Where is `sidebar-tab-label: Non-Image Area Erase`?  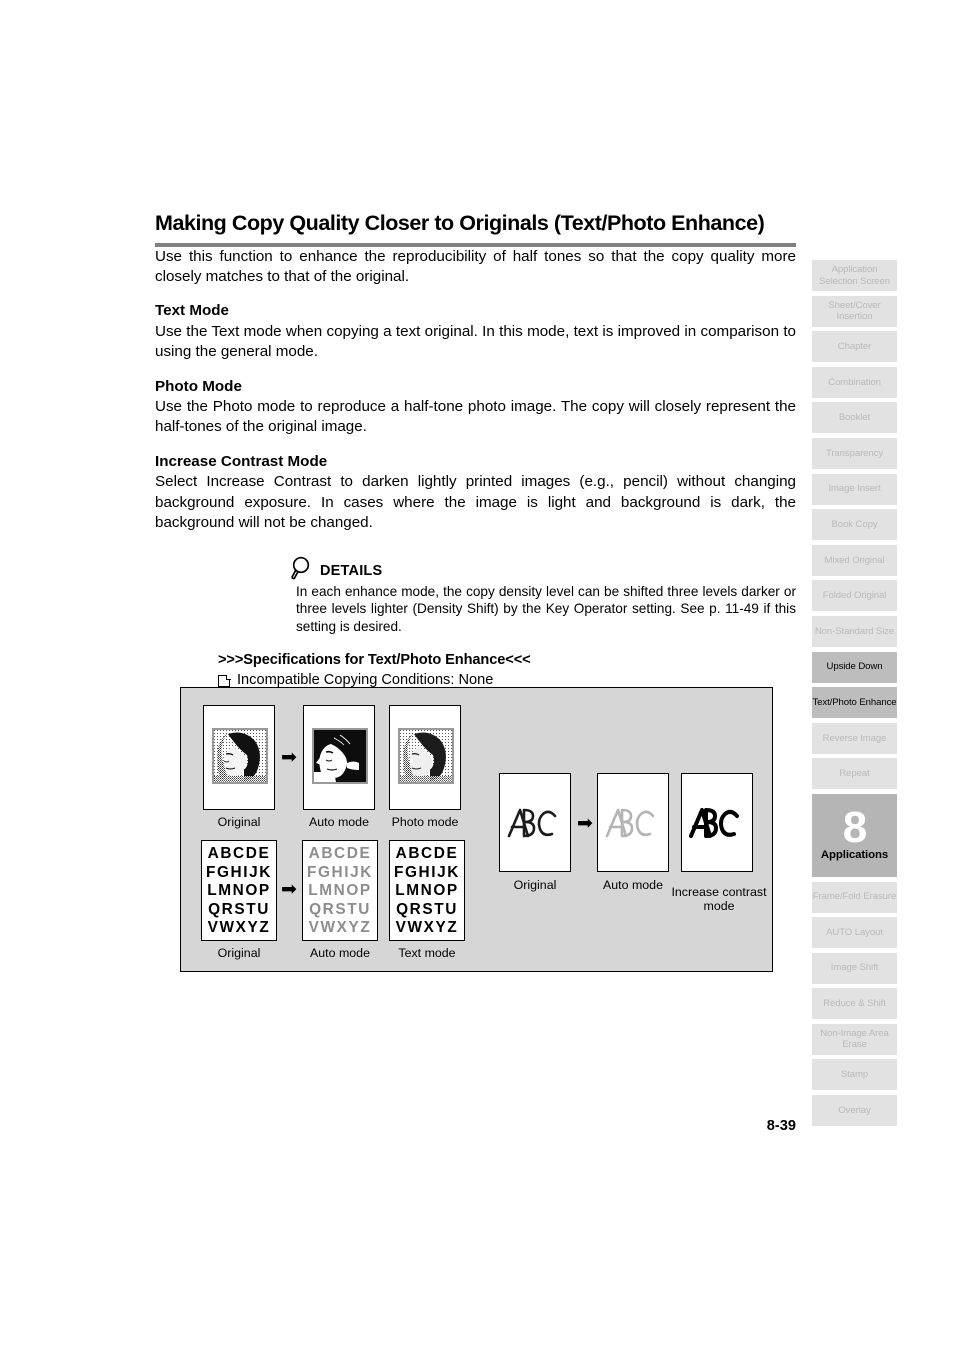
sidebar-tab-label: Non-Image Area Erase is located at coordinates (854, 1039).